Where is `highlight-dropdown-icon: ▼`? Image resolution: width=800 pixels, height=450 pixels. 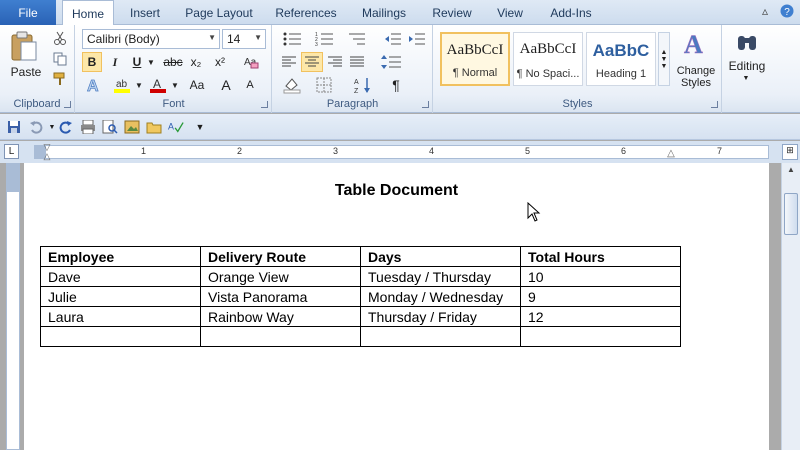 highlight-dropdown-icon: ▼ is located at coordinates (139, 85).